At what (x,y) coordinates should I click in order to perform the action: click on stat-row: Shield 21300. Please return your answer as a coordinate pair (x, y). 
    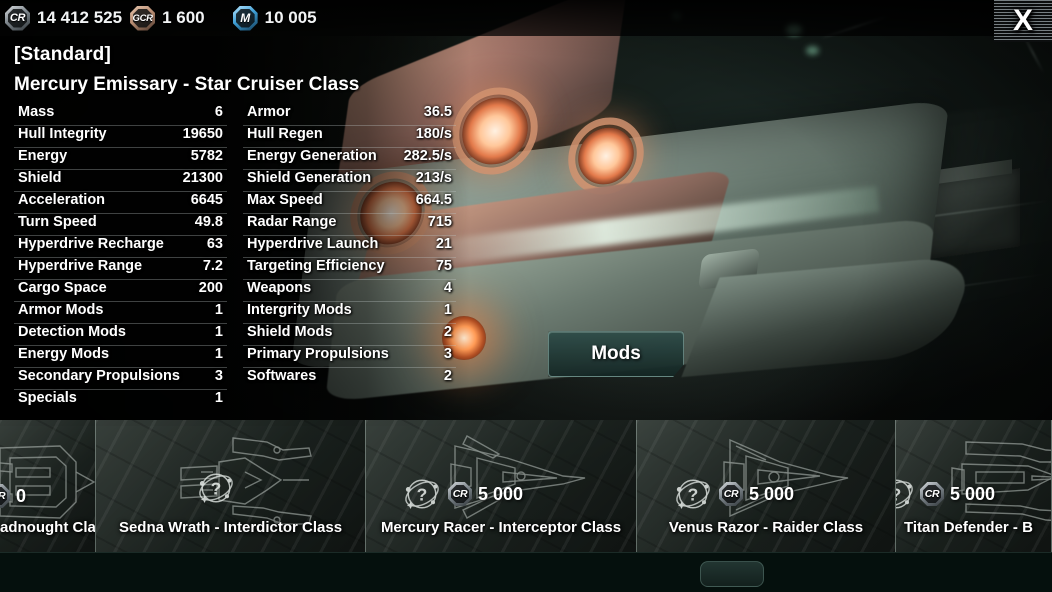
    Looking at the image, I should click on (120, 181).